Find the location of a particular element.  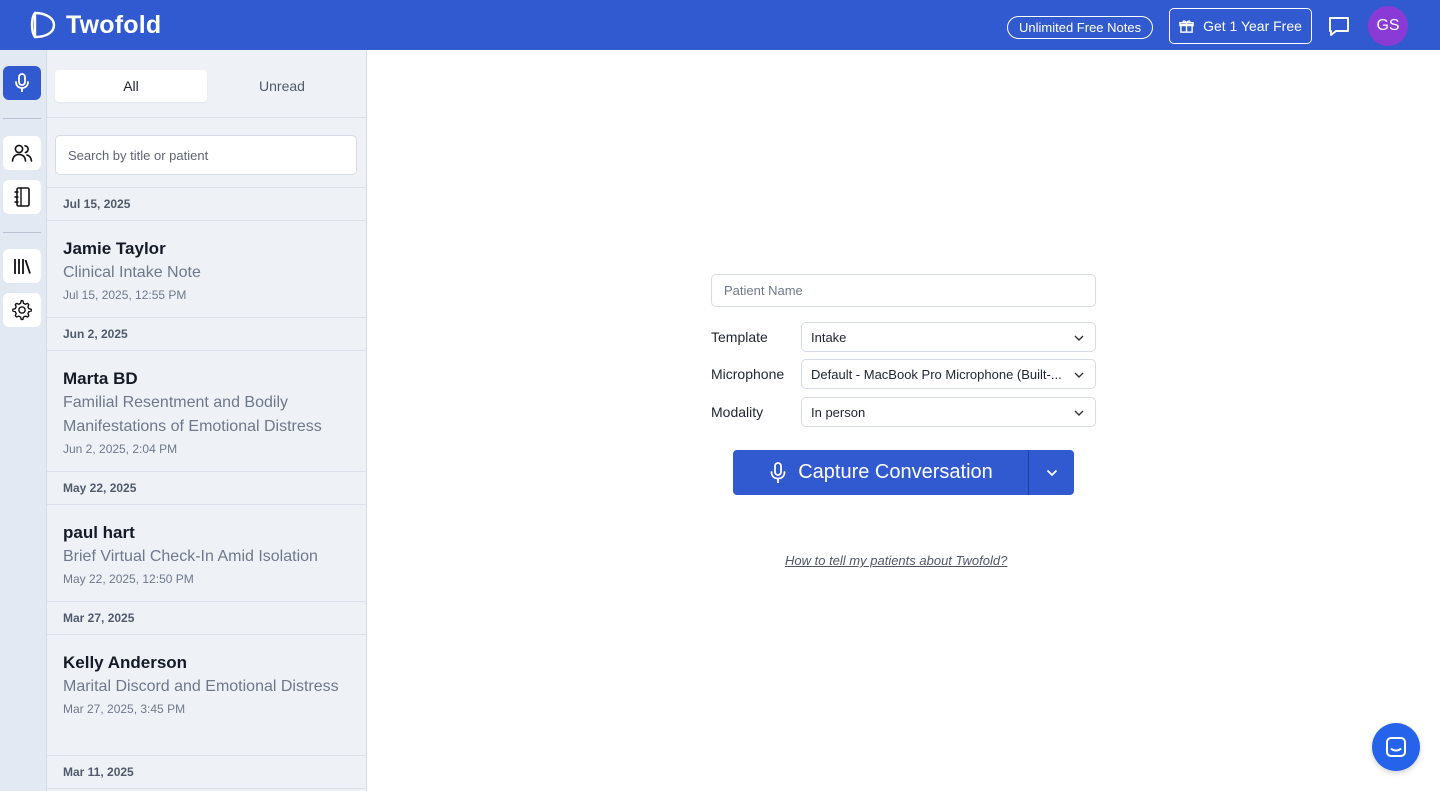

support-chat-launcher is located at coordinates (1396, 747).